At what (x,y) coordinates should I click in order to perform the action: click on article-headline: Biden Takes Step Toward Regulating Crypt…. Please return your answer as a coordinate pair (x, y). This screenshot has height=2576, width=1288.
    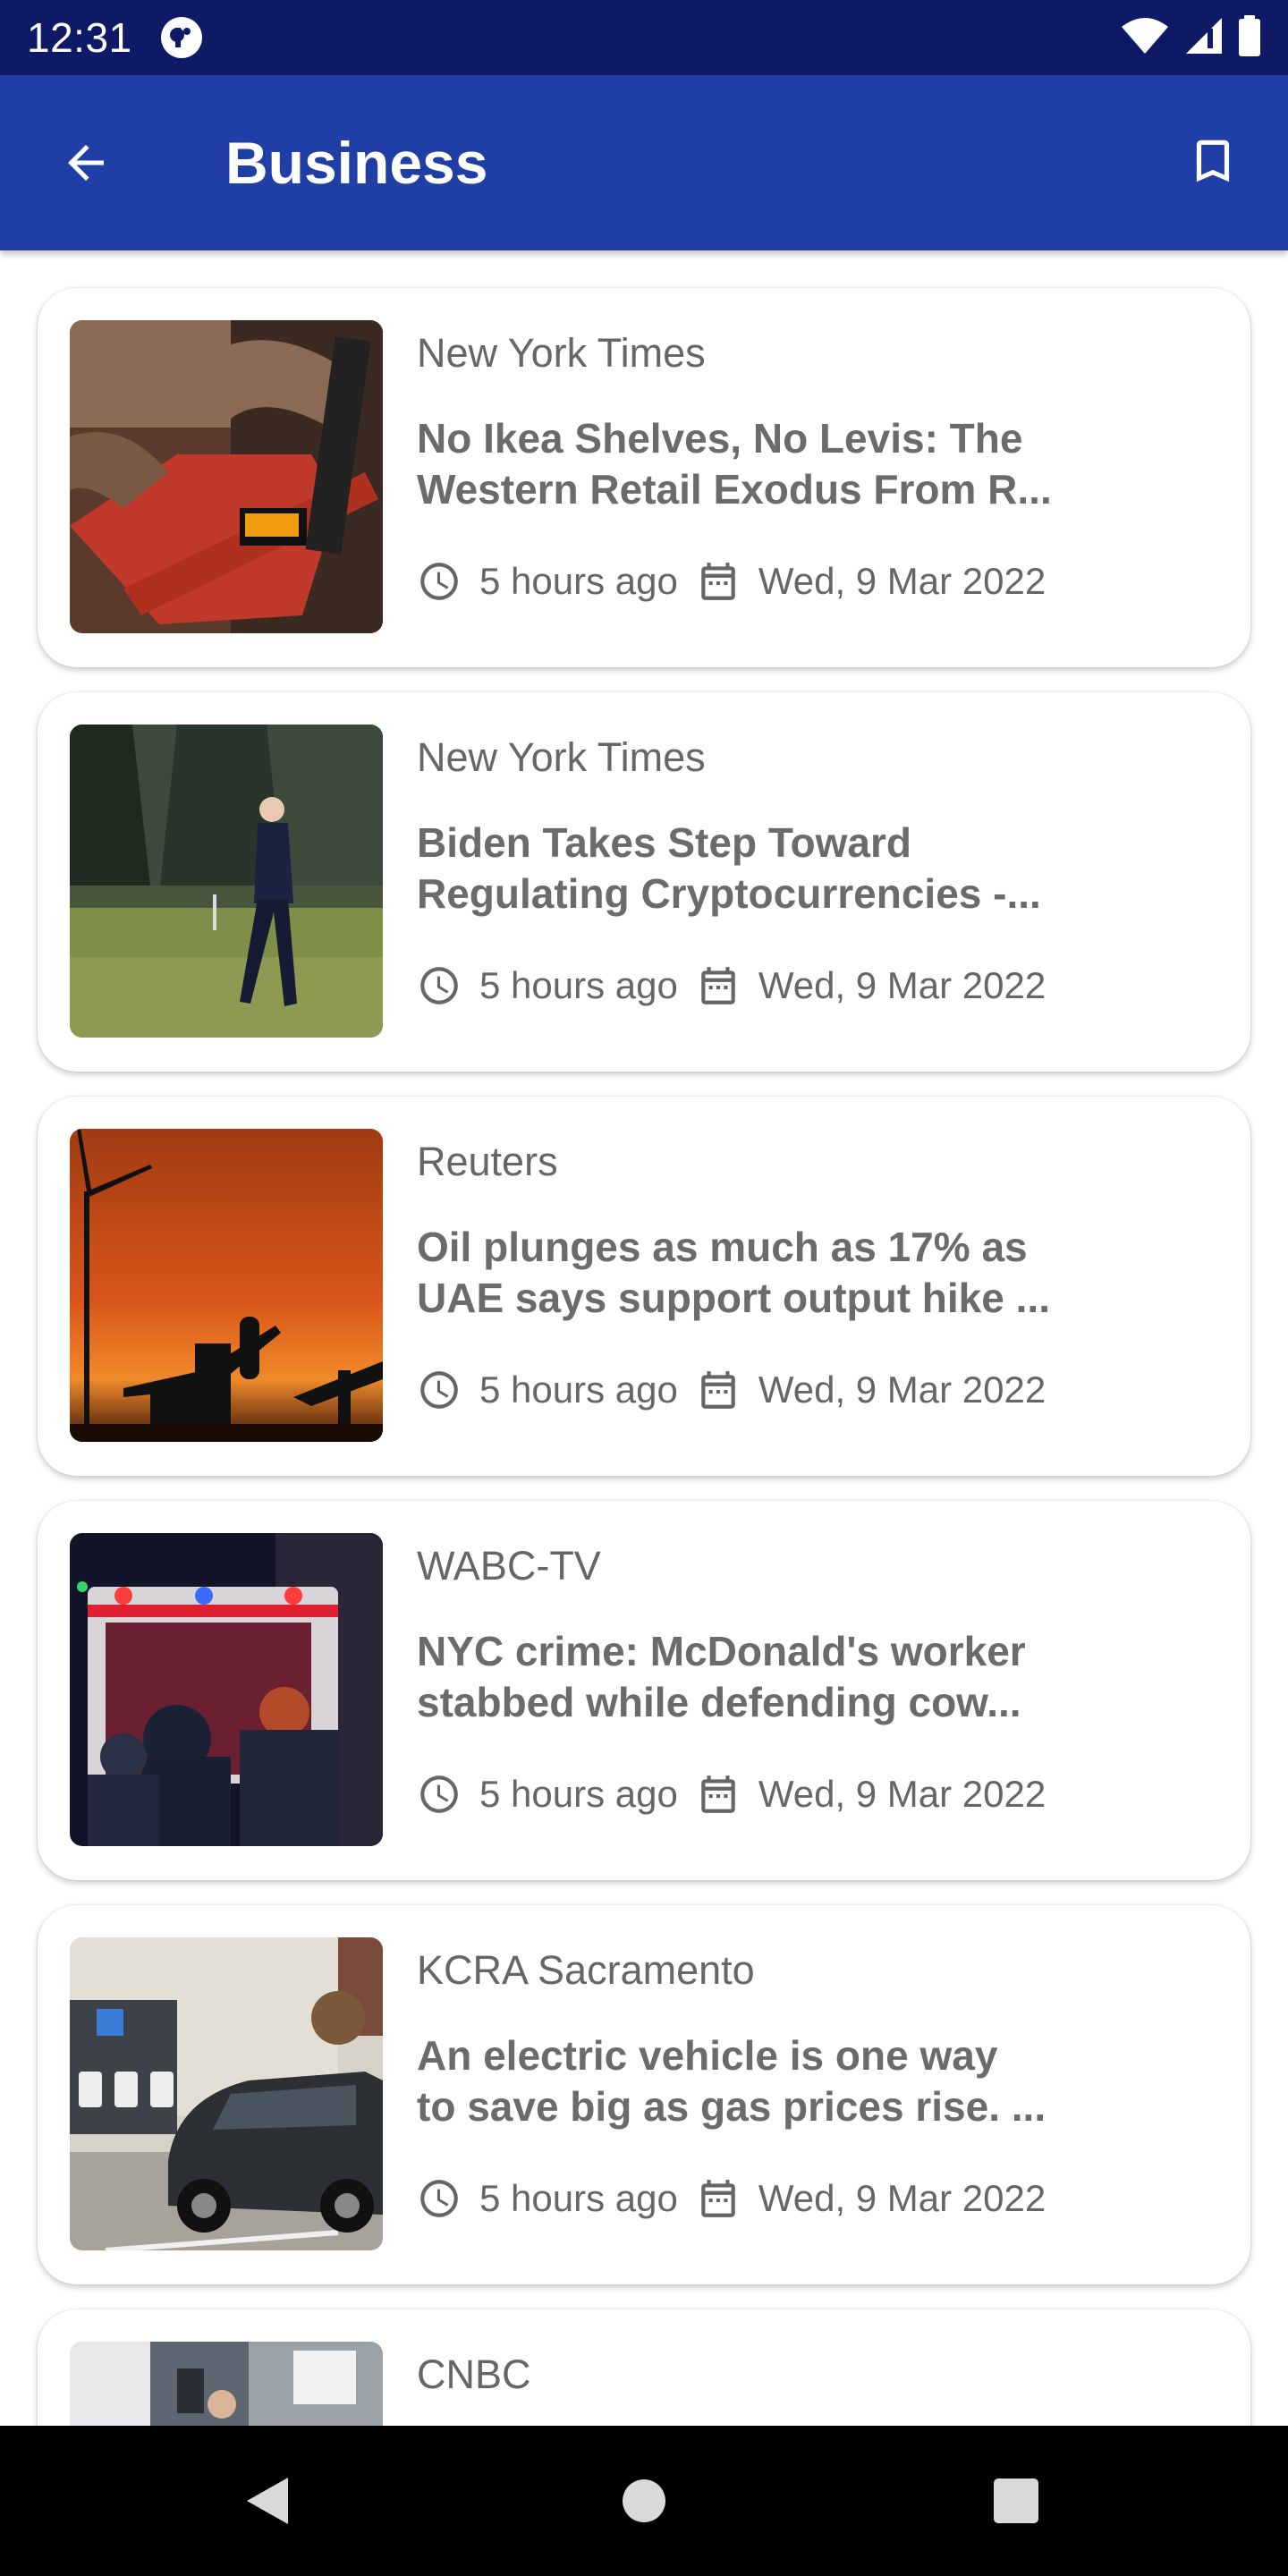
    Looking at the image, I should click on (748, 868).